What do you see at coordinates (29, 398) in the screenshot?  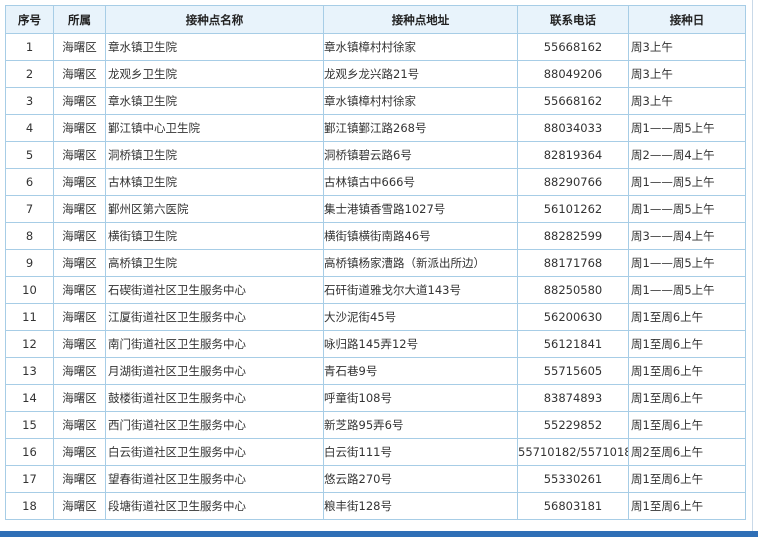 I see `cell-index: 14` at bounding box center [29, 398].